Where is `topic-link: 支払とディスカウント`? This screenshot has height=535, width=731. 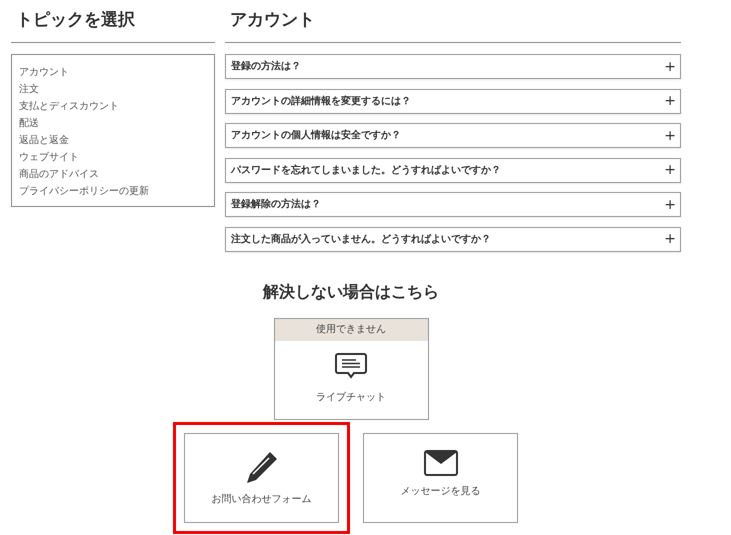
topic-link: 支払とディスカウント is located at coordinates (69, 106).